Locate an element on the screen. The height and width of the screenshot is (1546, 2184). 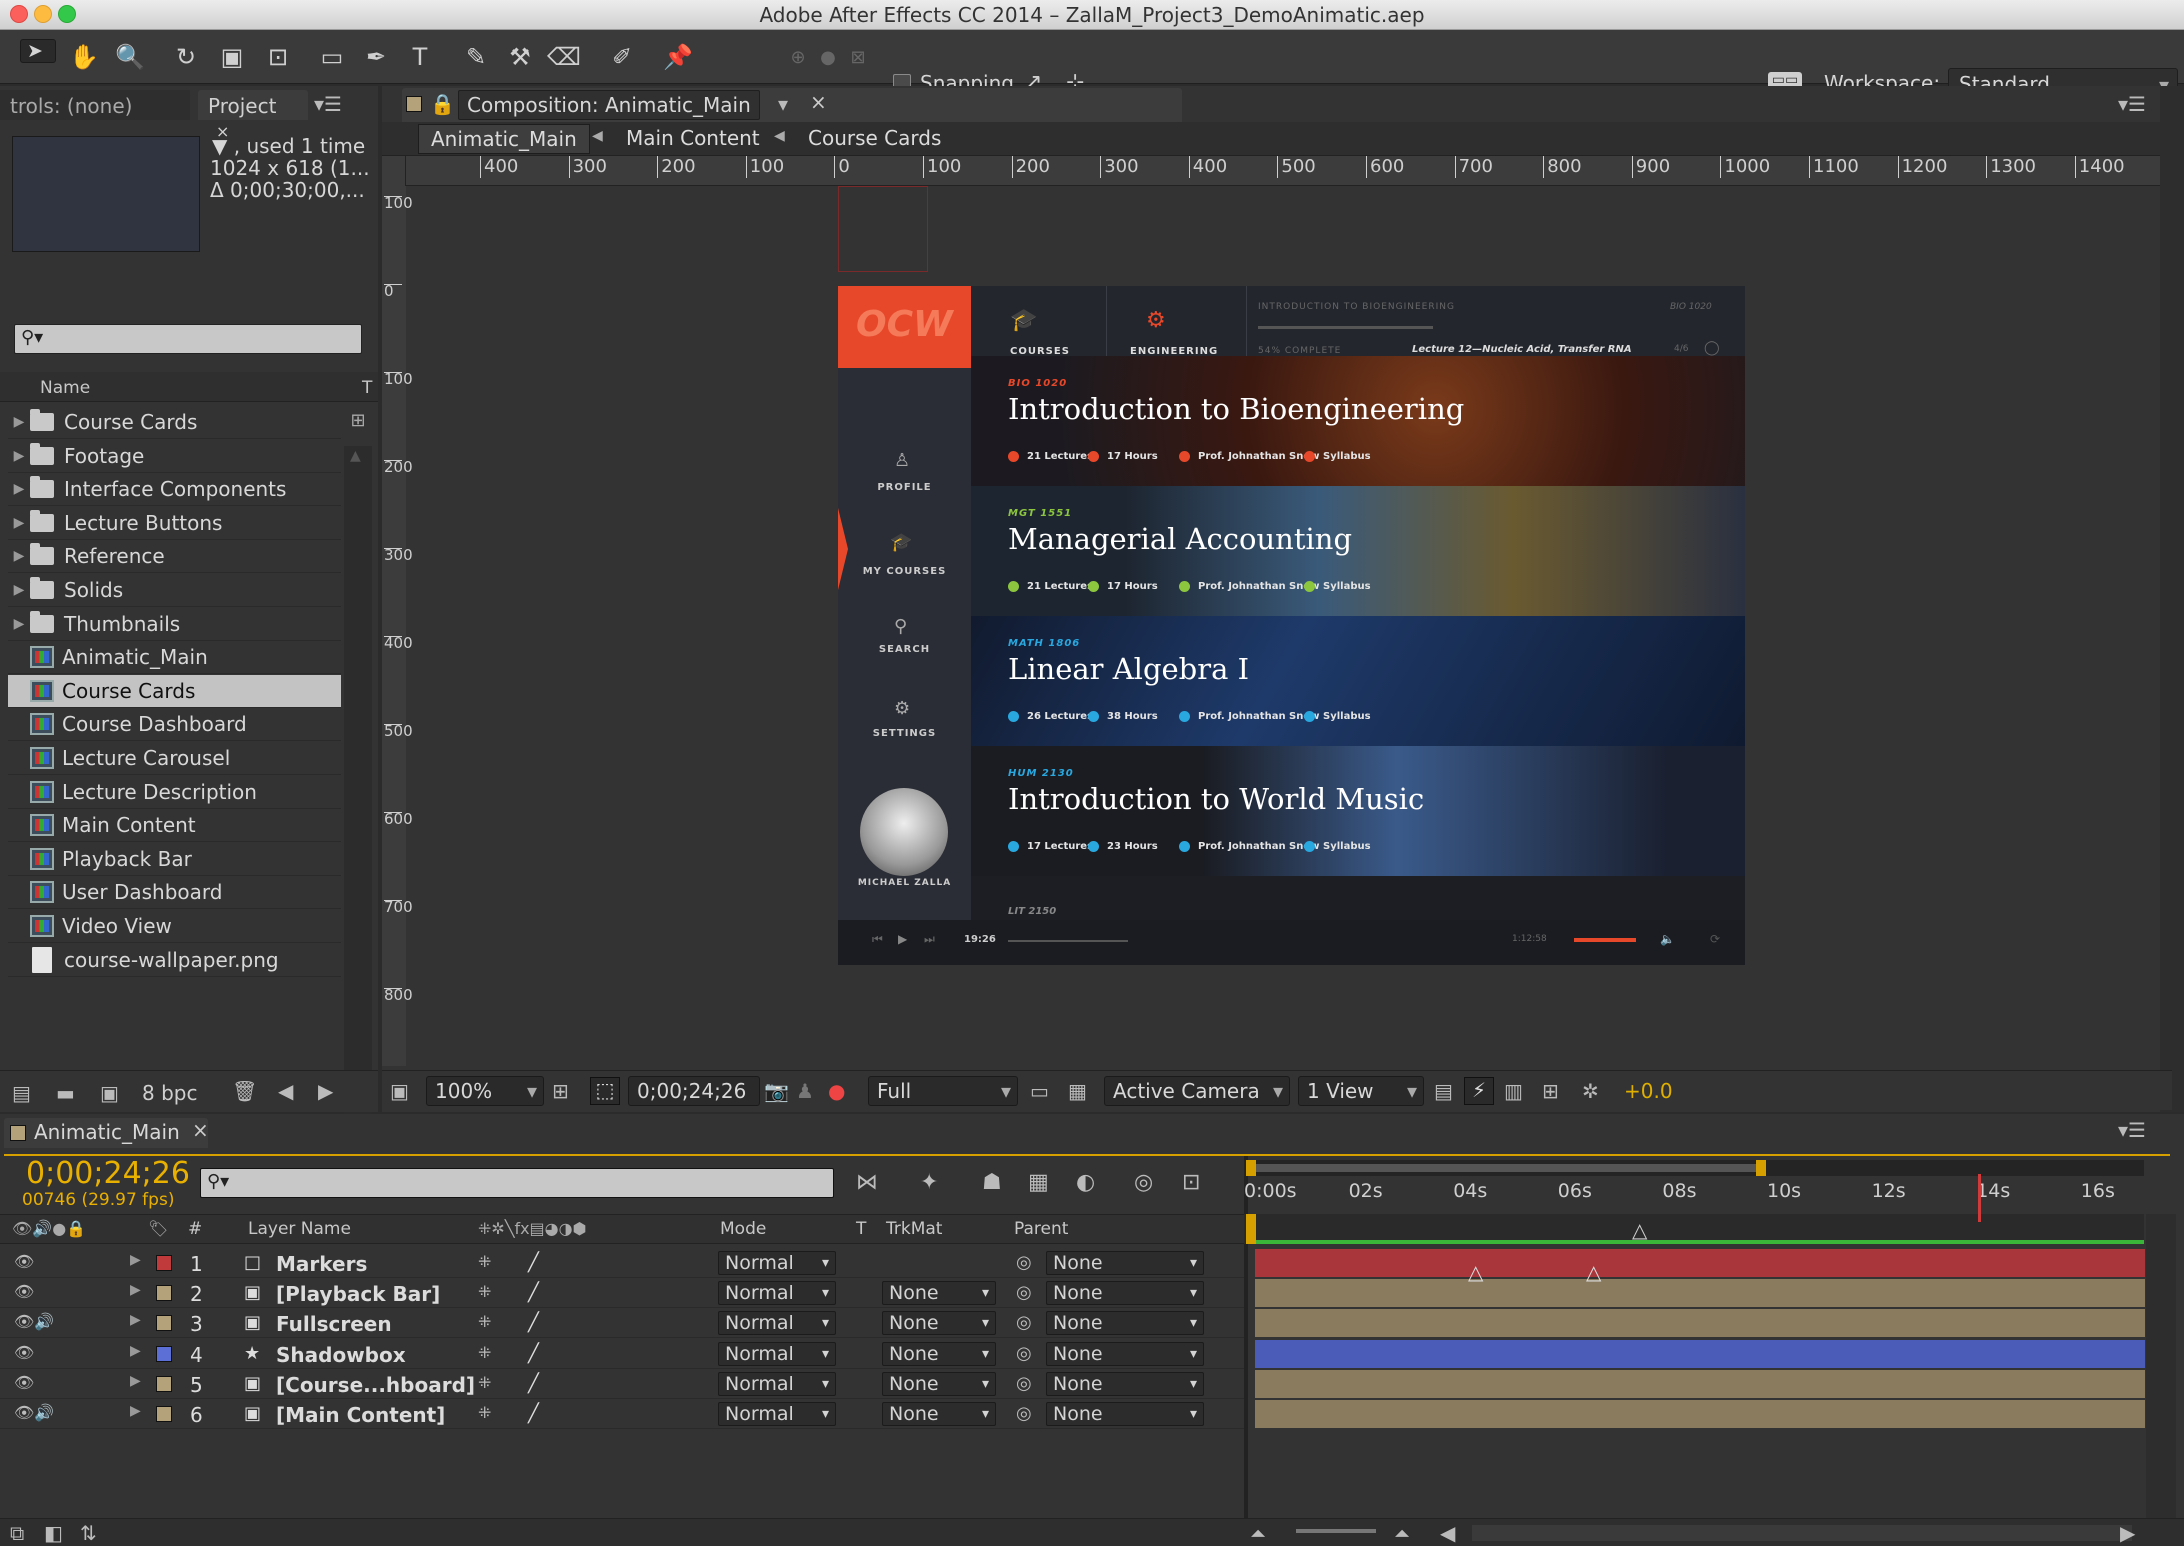
ruler-origin is located at coordinates (394, 171).